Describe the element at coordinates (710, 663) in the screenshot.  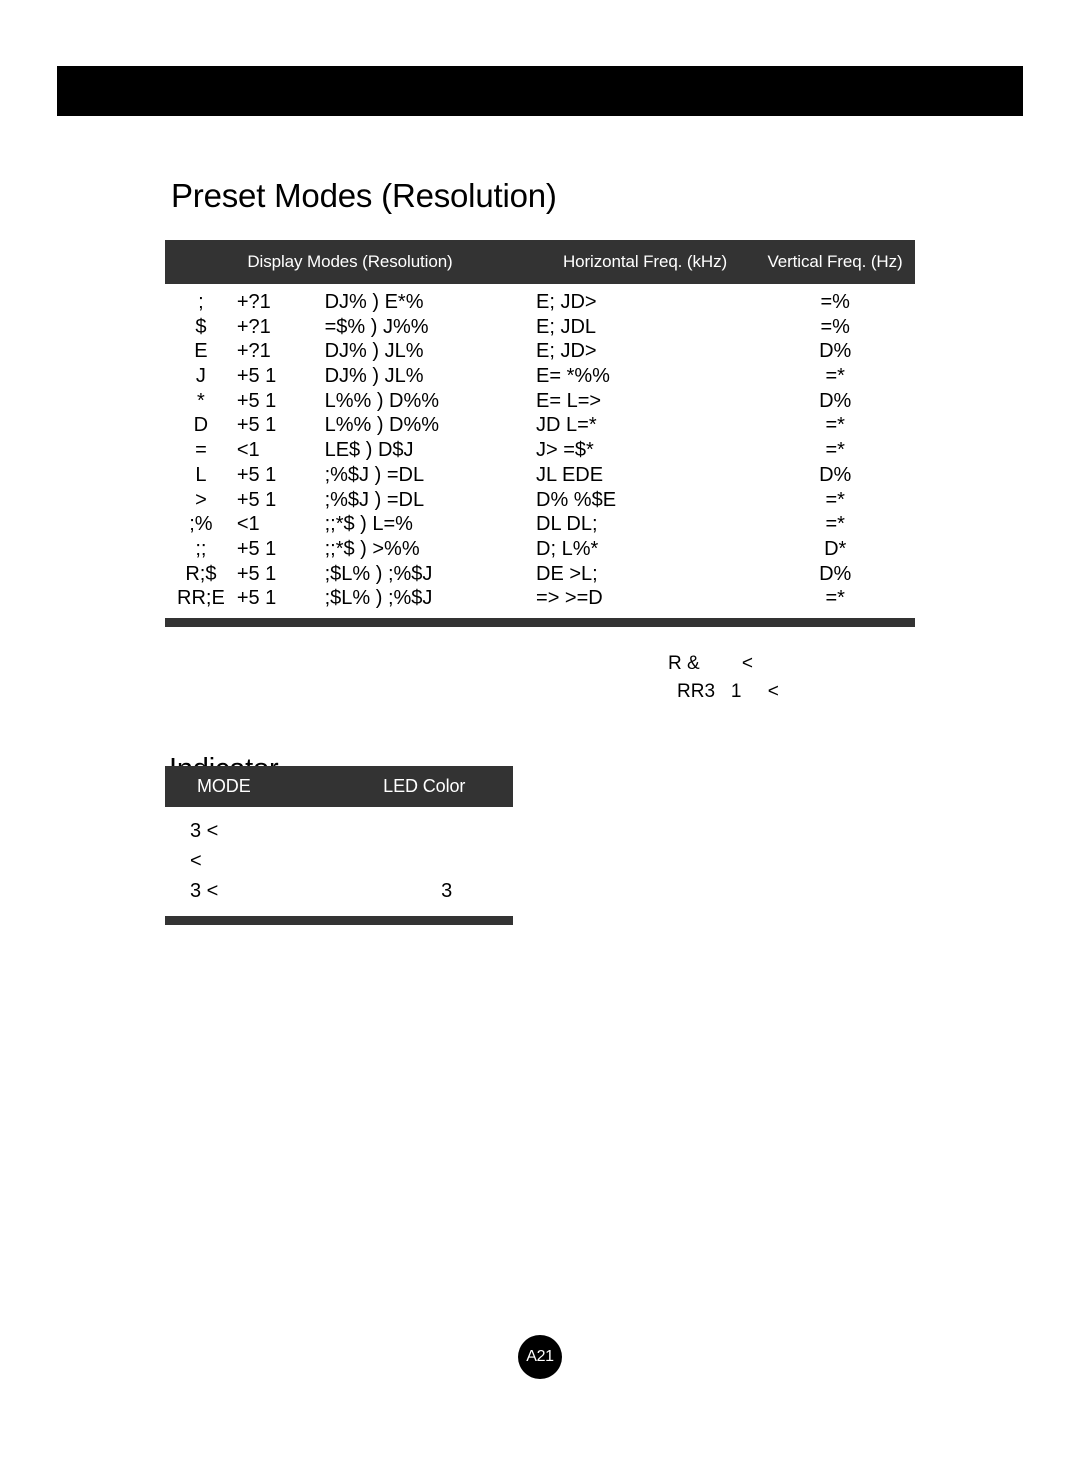
I see `footnote-line: R & <` at that location.